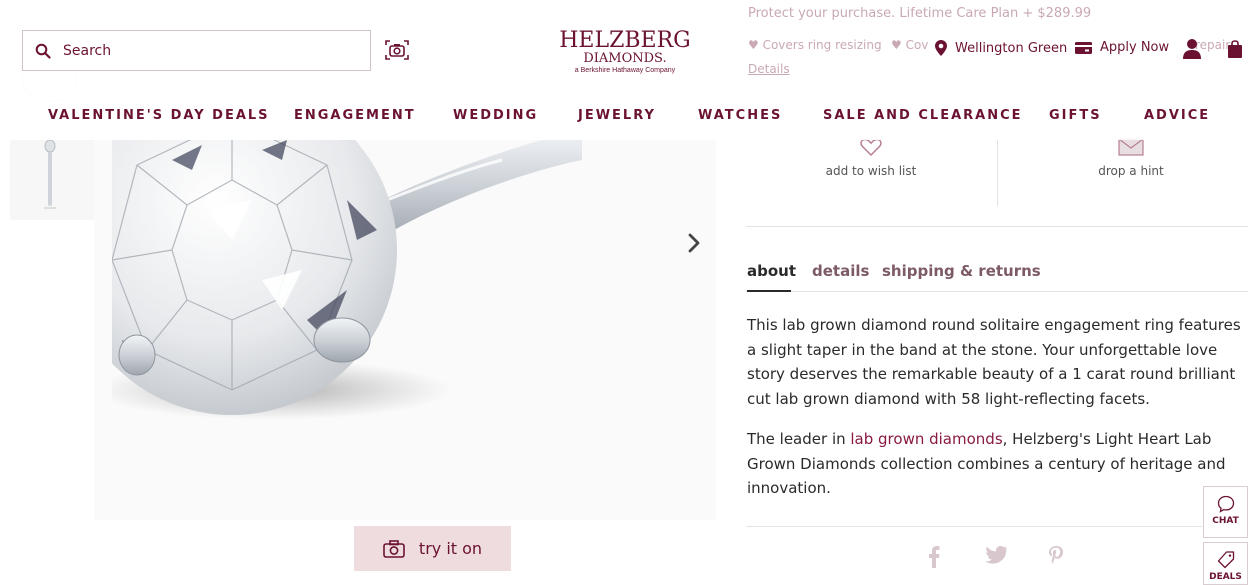 The image size is (1248, 585). What do you see at coordinates (394, 548) in the screenshot?
I see `camera-icon` at bounding box center [394, 548].